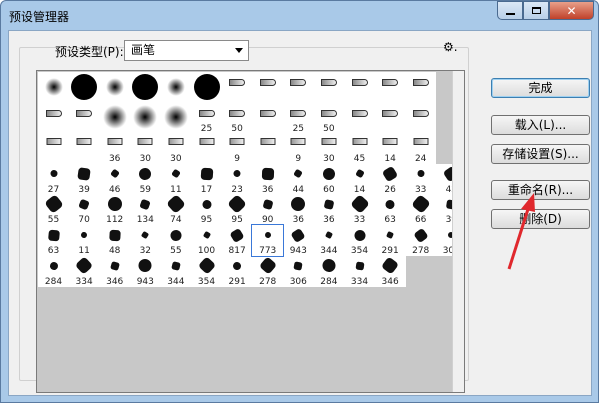 This screenshot has height=404, width=599. I want to click on brush-preset-item: 48, so click(115, 240).